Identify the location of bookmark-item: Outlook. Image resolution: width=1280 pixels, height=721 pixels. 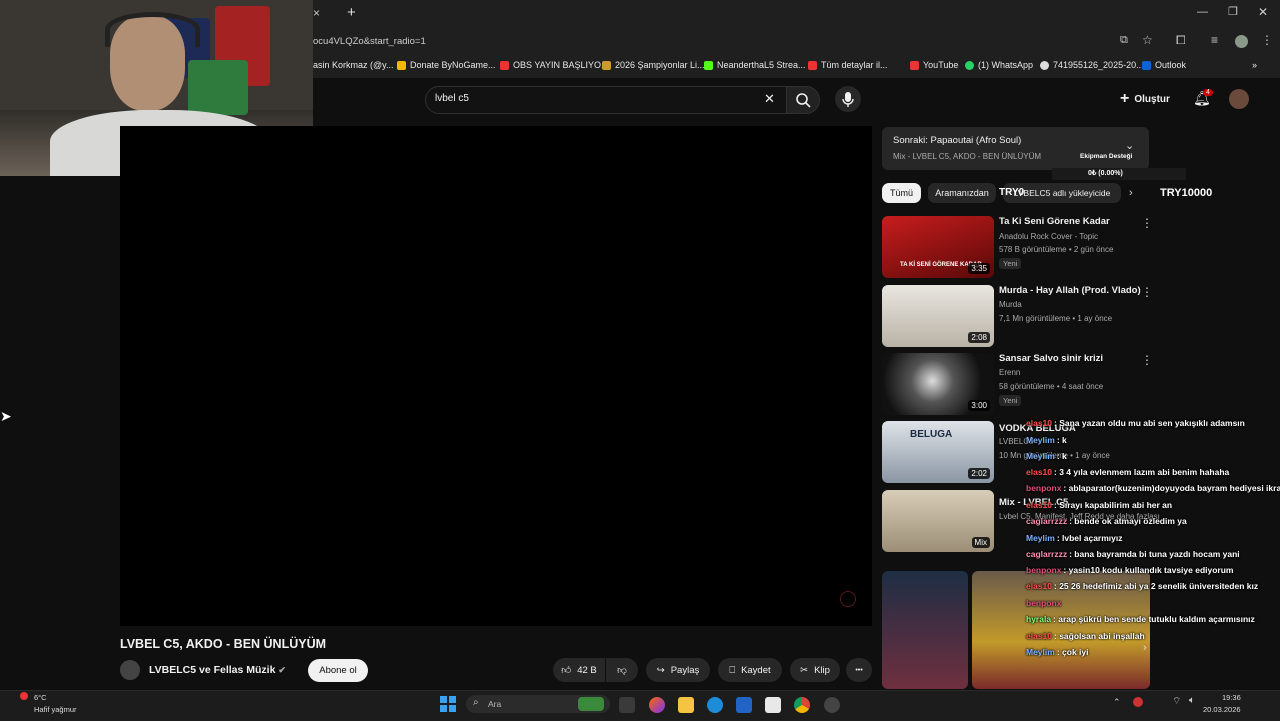
(1164, 65).